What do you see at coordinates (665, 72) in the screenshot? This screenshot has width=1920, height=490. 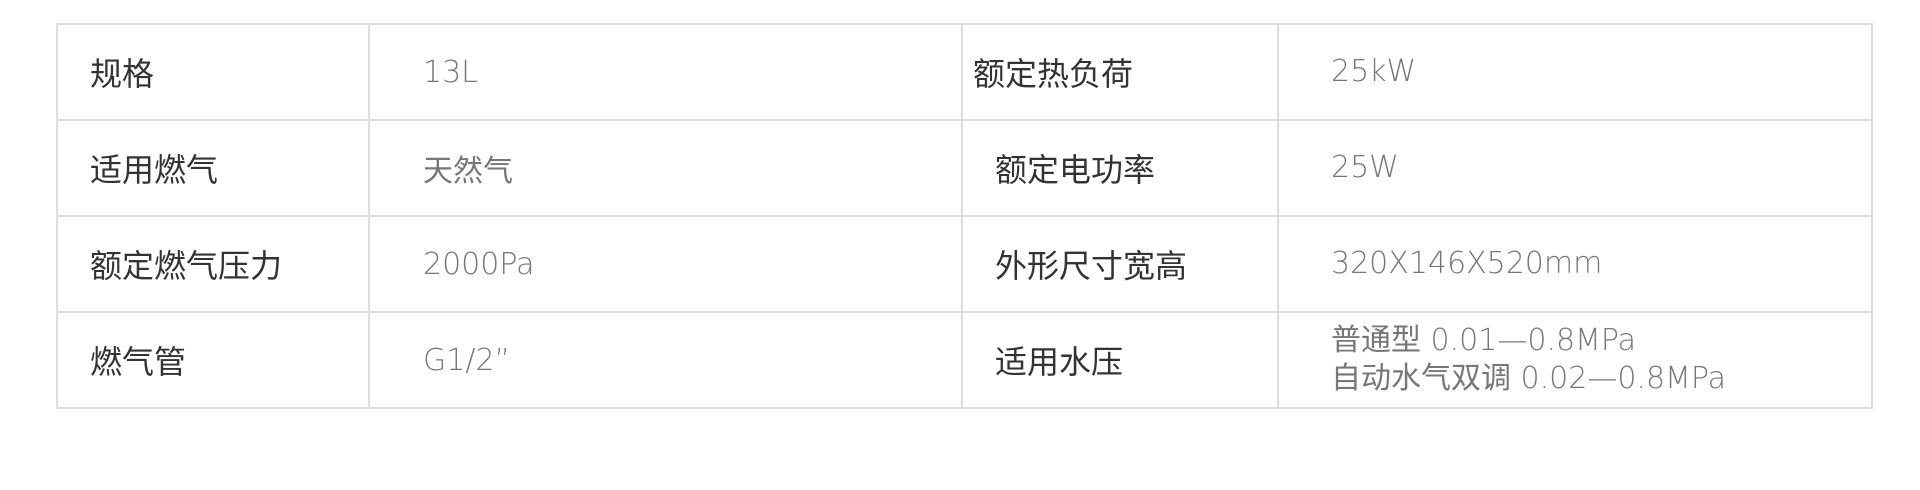 I see `spec-value: 13L` at bounding box center [665, 72].